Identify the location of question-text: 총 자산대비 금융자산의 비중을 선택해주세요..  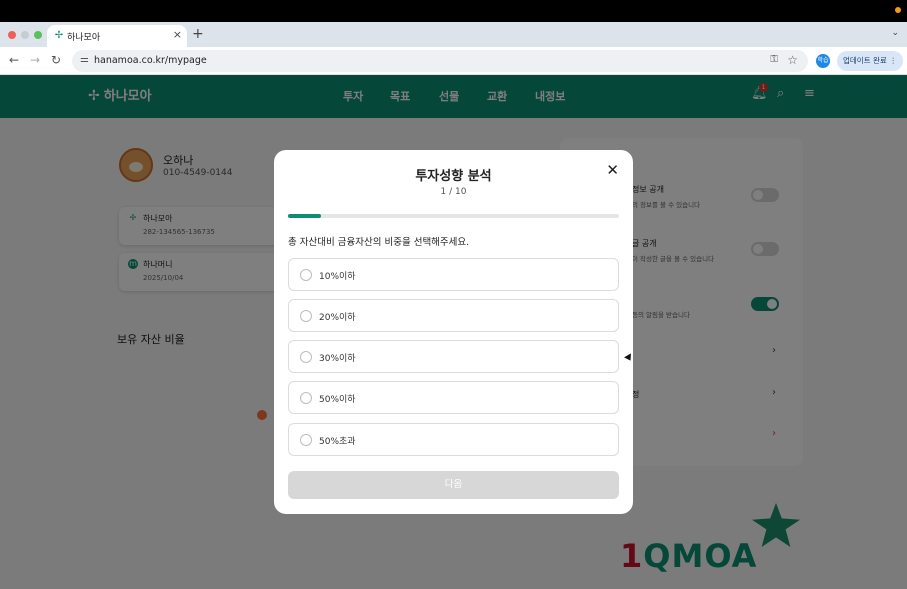
(379, 242).